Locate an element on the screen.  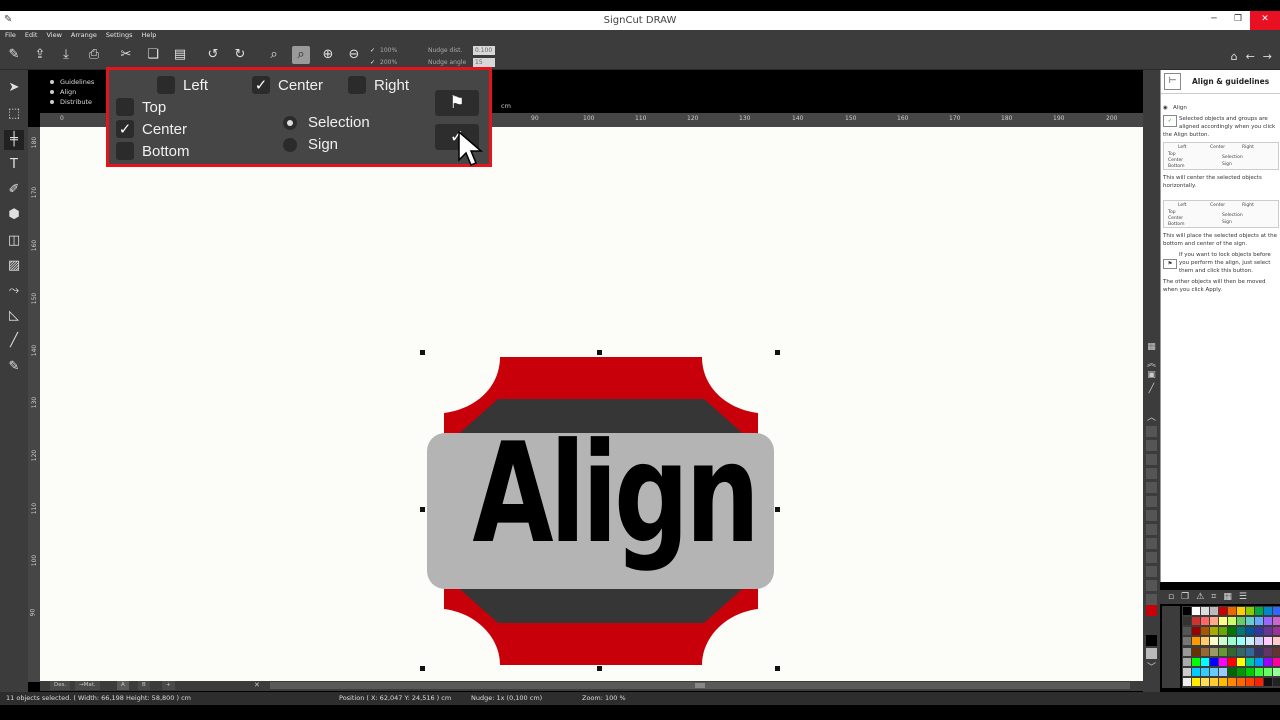
left-checkbox: Left is located at coordinates (182, 85).